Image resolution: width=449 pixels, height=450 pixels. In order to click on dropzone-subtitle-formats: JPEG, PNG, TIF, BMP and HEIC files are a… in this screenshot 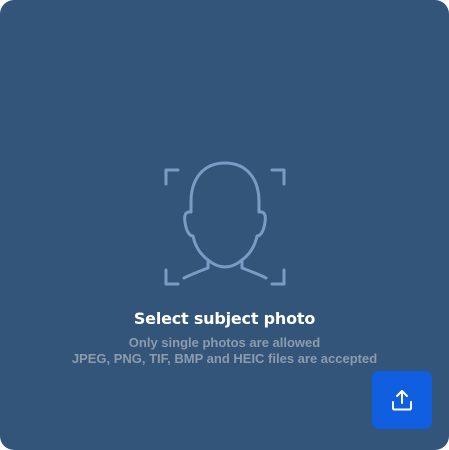, I will do `click(224, 358)`.